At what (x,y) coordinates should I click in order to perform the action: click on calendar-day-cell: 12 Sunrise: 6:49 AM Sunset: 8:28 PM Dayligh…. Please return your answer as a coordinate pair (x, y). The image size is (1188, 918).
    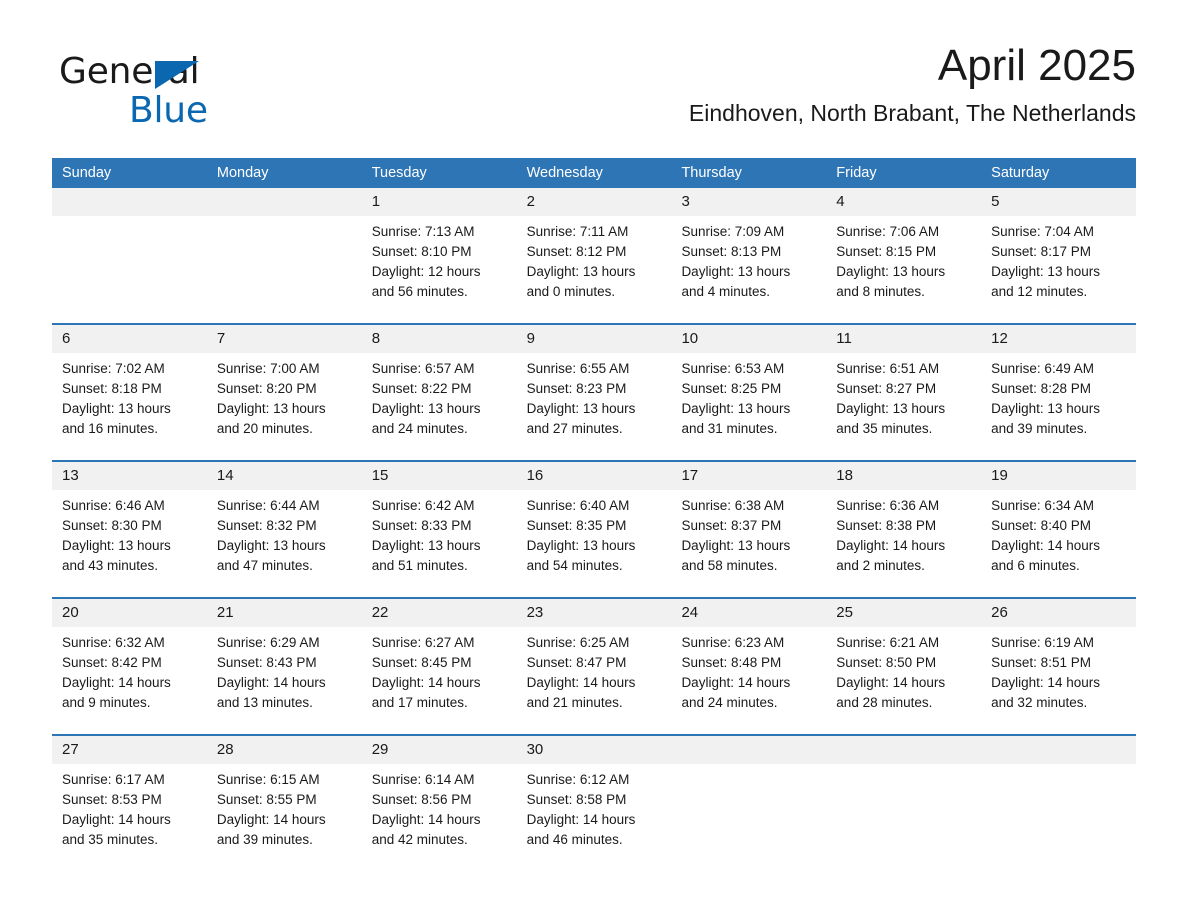
    Looking at the image, I should click on (1059, 392).